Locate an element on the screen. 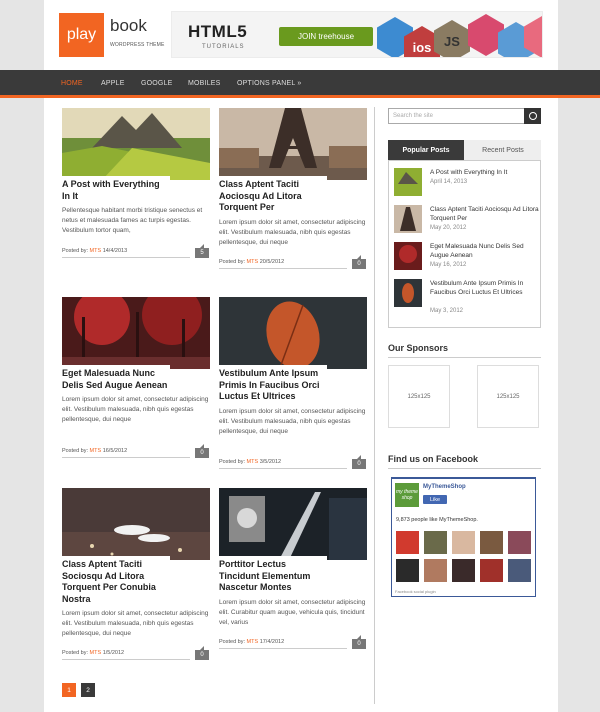 The image size is (600, 712). tab-recent-posts: Recent Posts is located at coordinates (503, 150).